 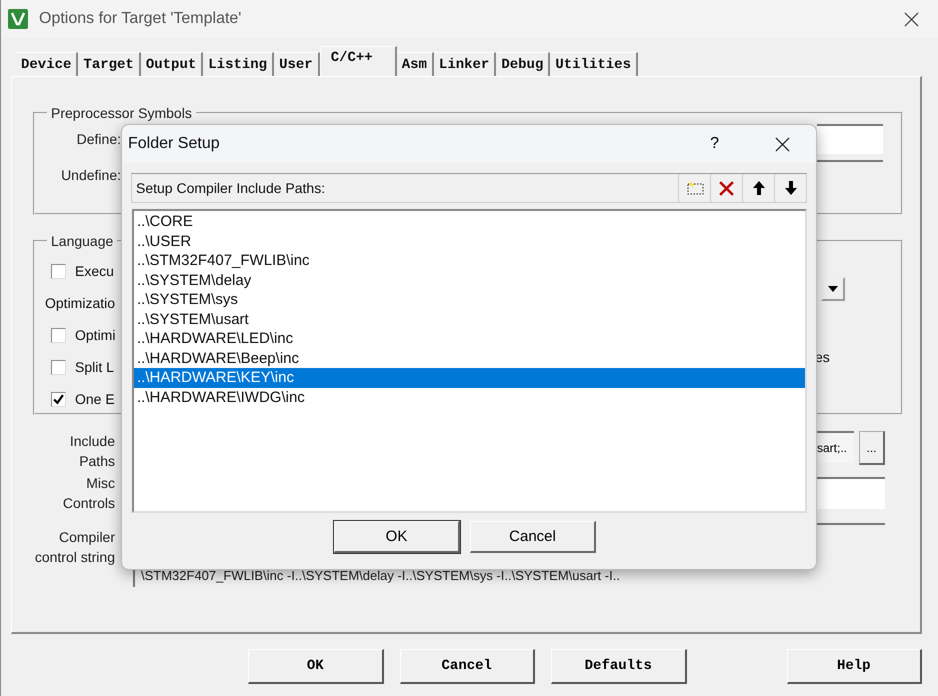 I want to click on tab: Debug, so click(x=523, y=64).